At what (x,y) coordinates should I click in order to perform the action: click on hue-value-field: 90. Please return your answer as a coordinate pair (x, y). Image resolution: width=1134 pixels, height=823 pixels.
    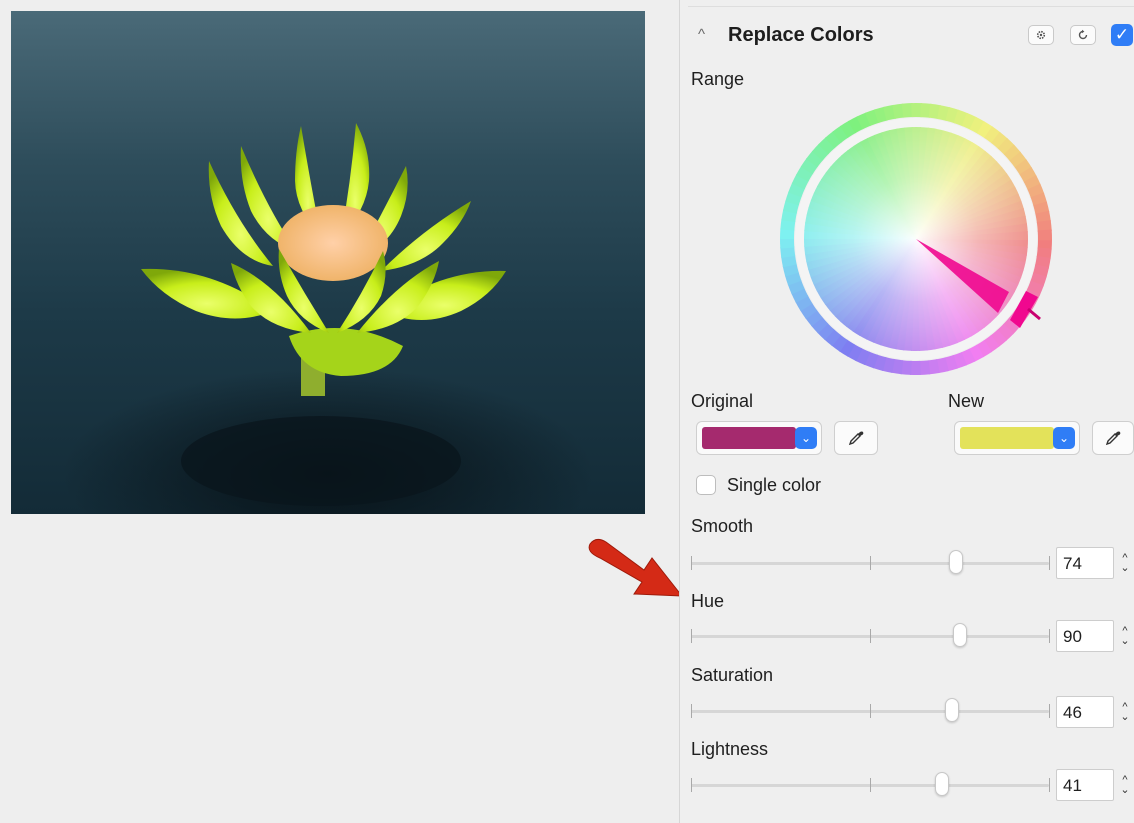
    Looking at the image, I should click on (1085, 636).